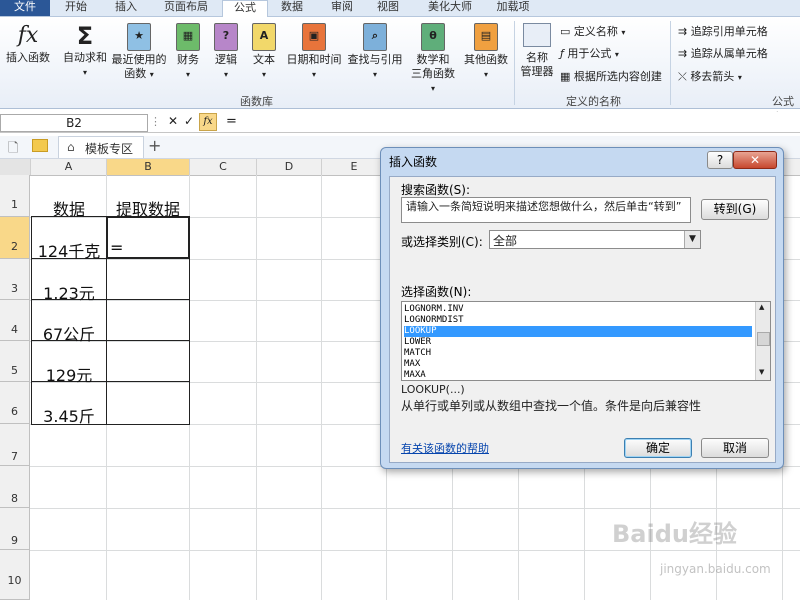  What do you see at coordinates (69, 292) in the screenshot?
I see `cell-a3: 1.23元` at bounding box center [69, 292].